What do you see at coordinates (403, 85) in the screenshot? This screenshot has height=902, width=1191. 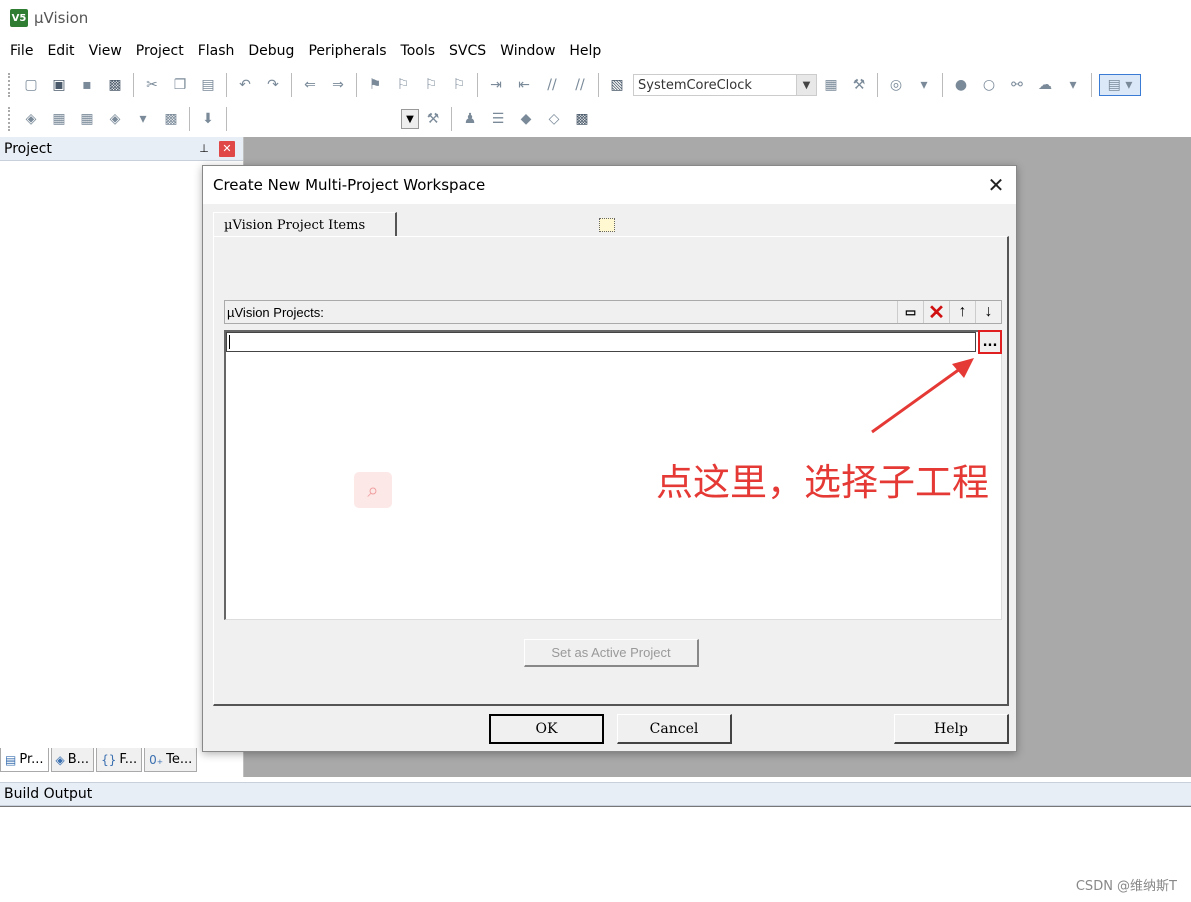 I see `prev-bookmark-icon: ⚐` at bounding box center [403, 85].